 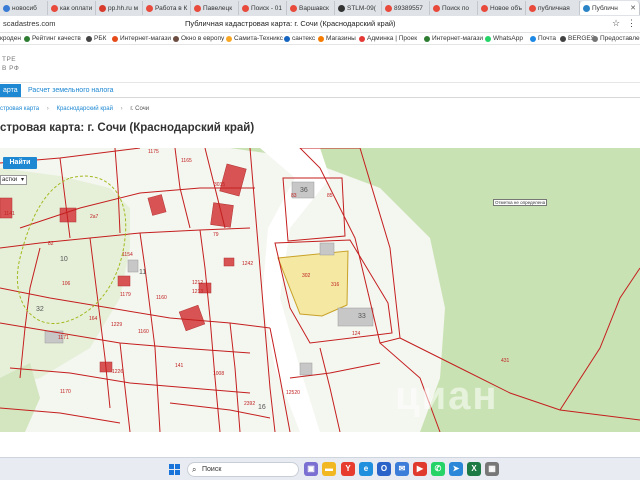 What do you see at coordinates (304, 190) in the screenshot?
I see `parcel-label: 36` at bounding box center [304, 190].